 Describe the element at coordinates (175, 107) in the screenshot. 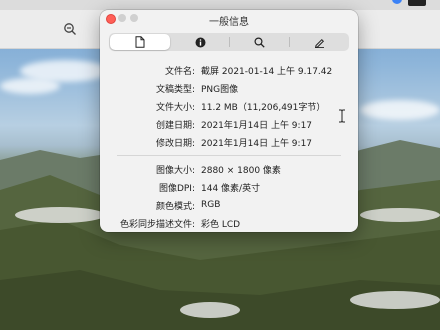

I see `row-label: 文件大小:` at that location.